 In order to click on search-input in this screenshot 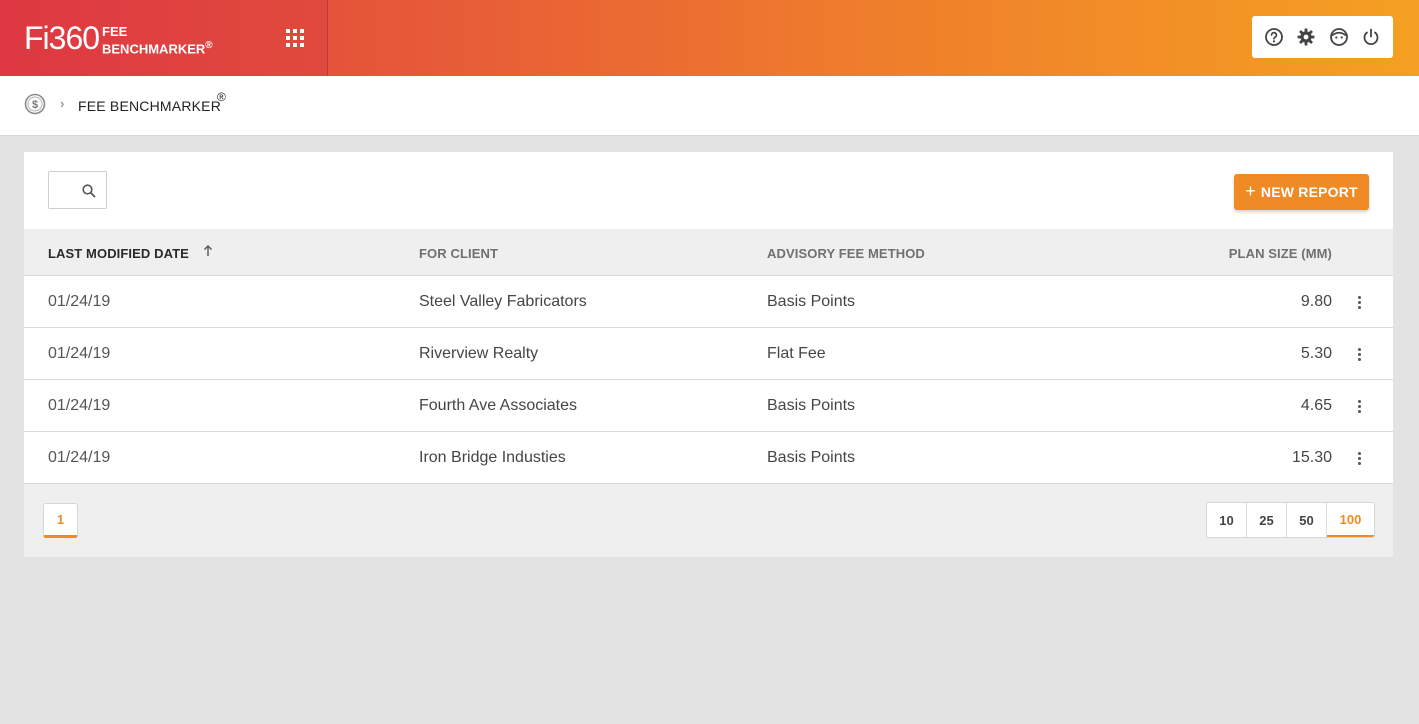, I will do `click(77, 190)`.